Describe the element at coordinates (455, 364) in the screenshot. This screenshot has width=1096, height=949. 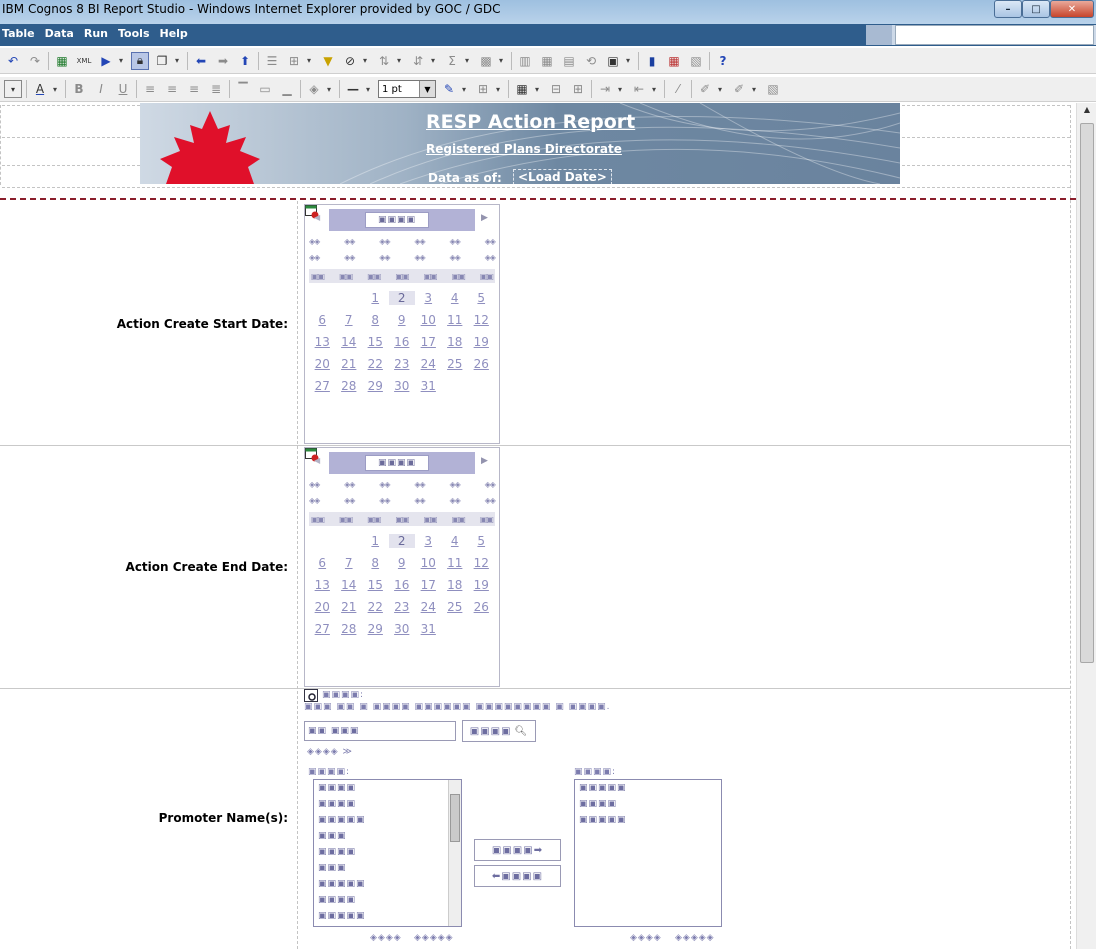
I see `calendar-day: 25` at that location.